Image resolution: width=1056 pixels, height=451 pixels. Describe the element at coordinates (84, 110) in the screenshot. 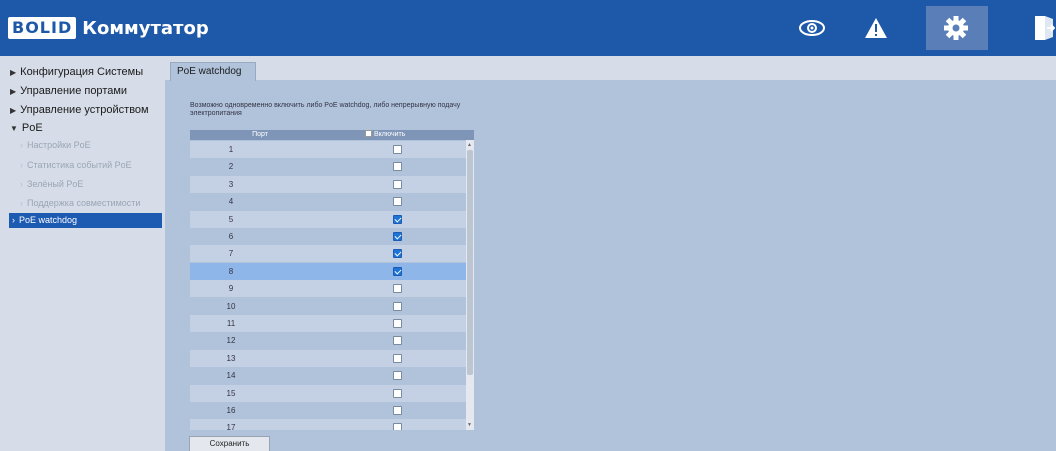

I see `nav-label: Управление устройством` at that location.